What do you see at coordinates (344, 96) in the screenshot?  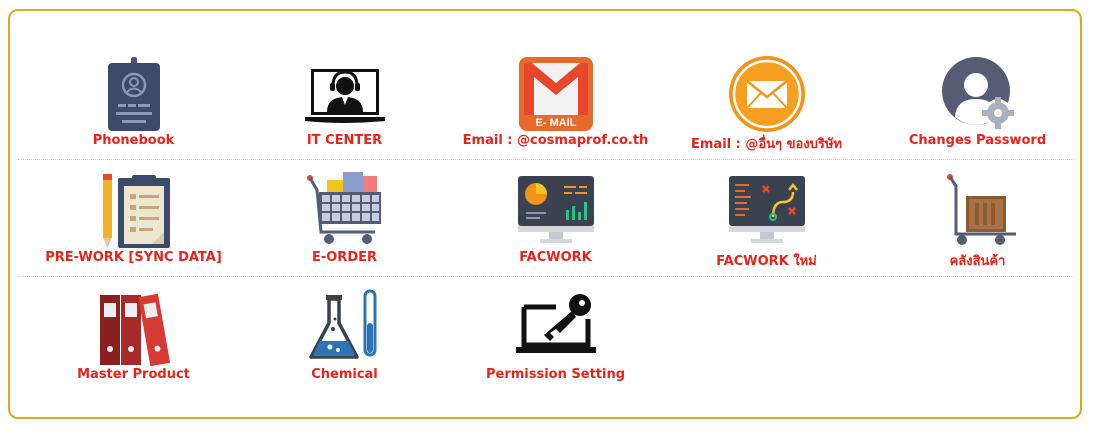 I see `support-agent-icon` at bounding box center [344, 96].